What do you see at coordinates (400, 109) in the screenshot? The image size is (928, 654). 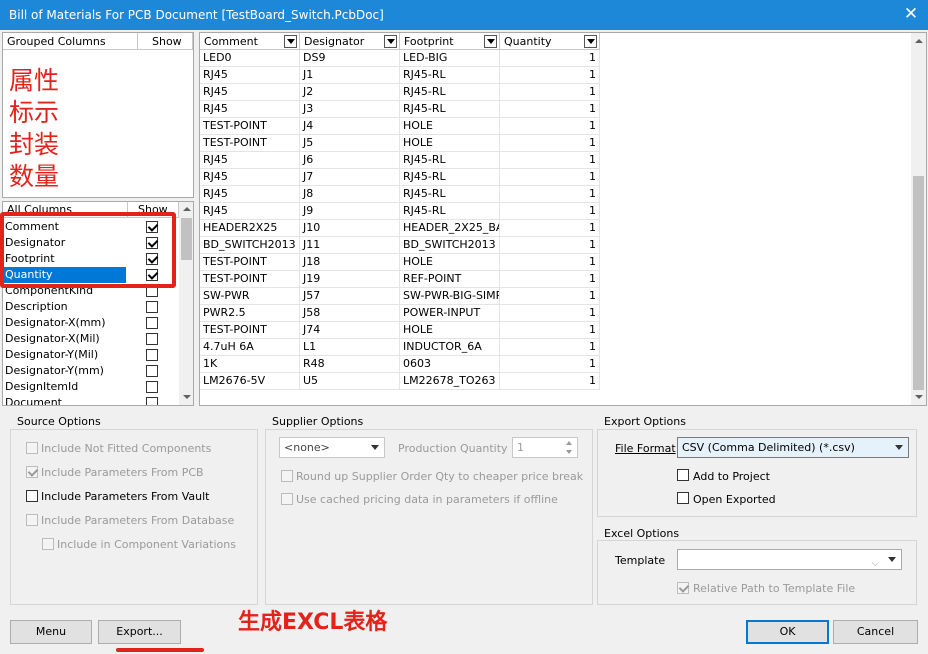 I see `table-row: RJ45 J3 RJ45-RL 1` at bounding box center [400, 109].